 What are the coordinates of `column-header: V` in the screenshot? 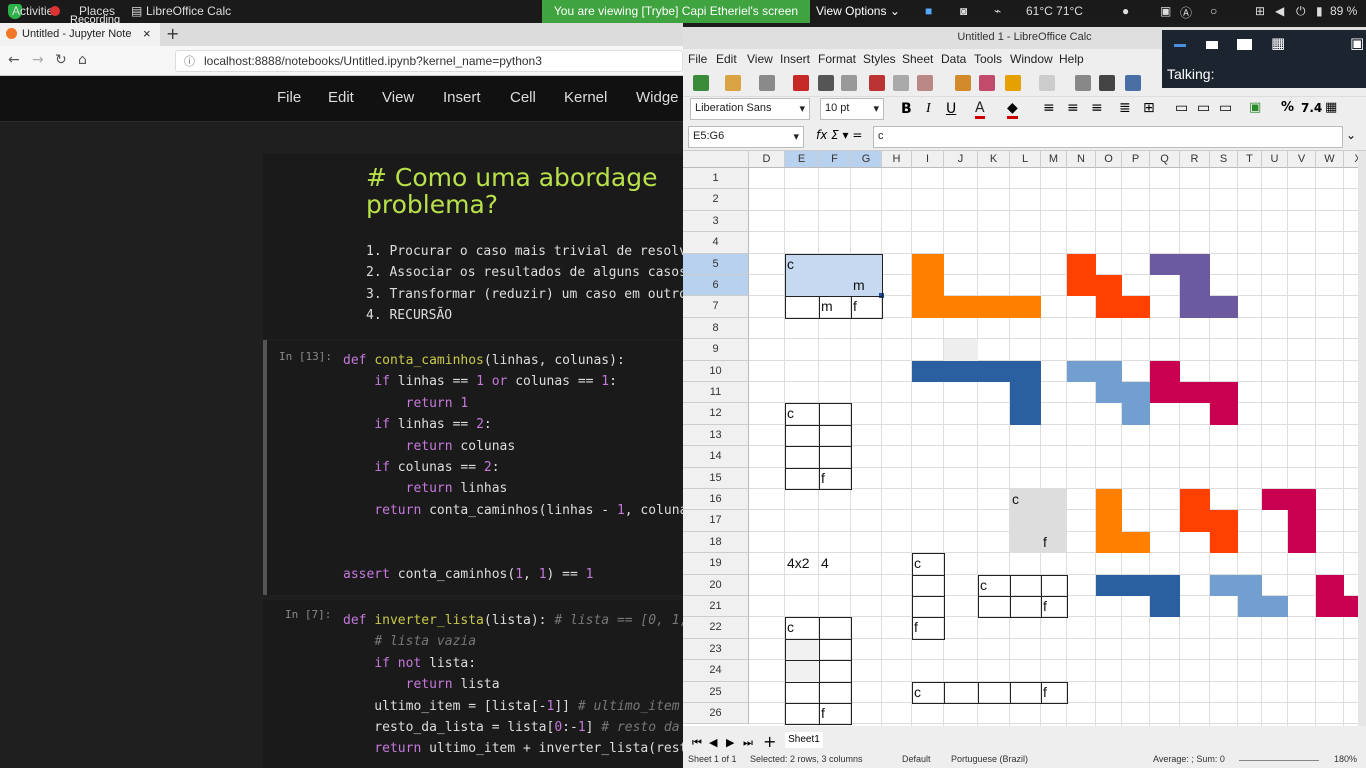 It's located at (1302, 159).